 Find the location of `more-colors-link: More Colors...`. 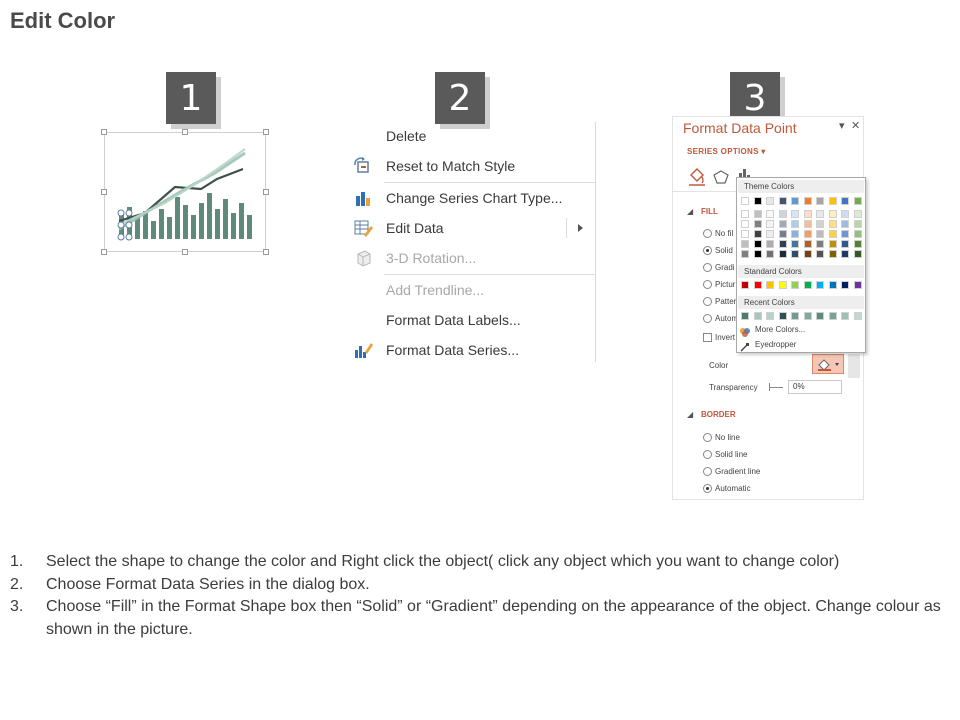

more-colors-link: More Colors... is located at coordinates (780, 329).